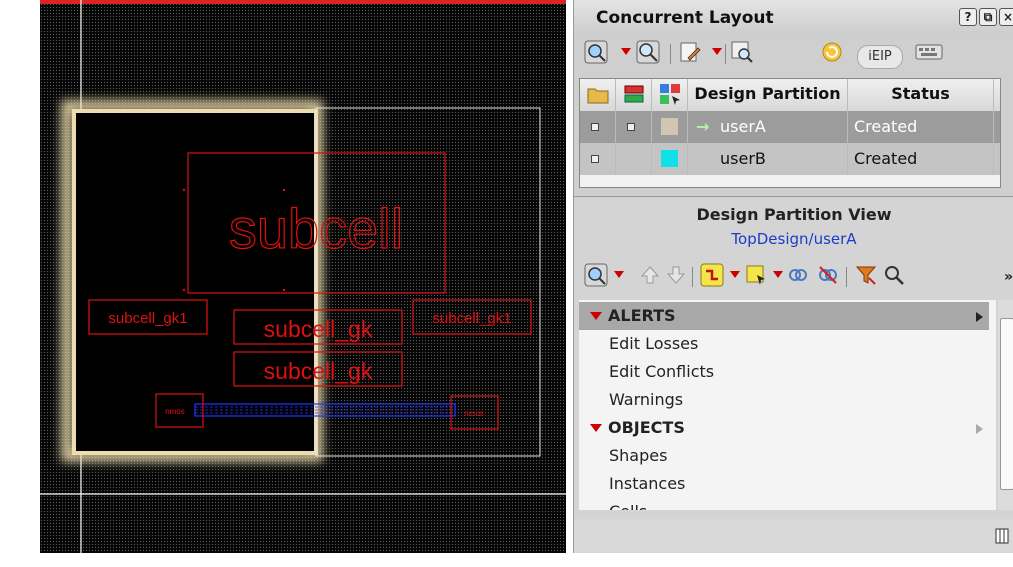 The image size is (1013, 567). Describe the element at coordinates (735, 274) in the screenshot. I see `highlight-dropdown-arrow` at that location.